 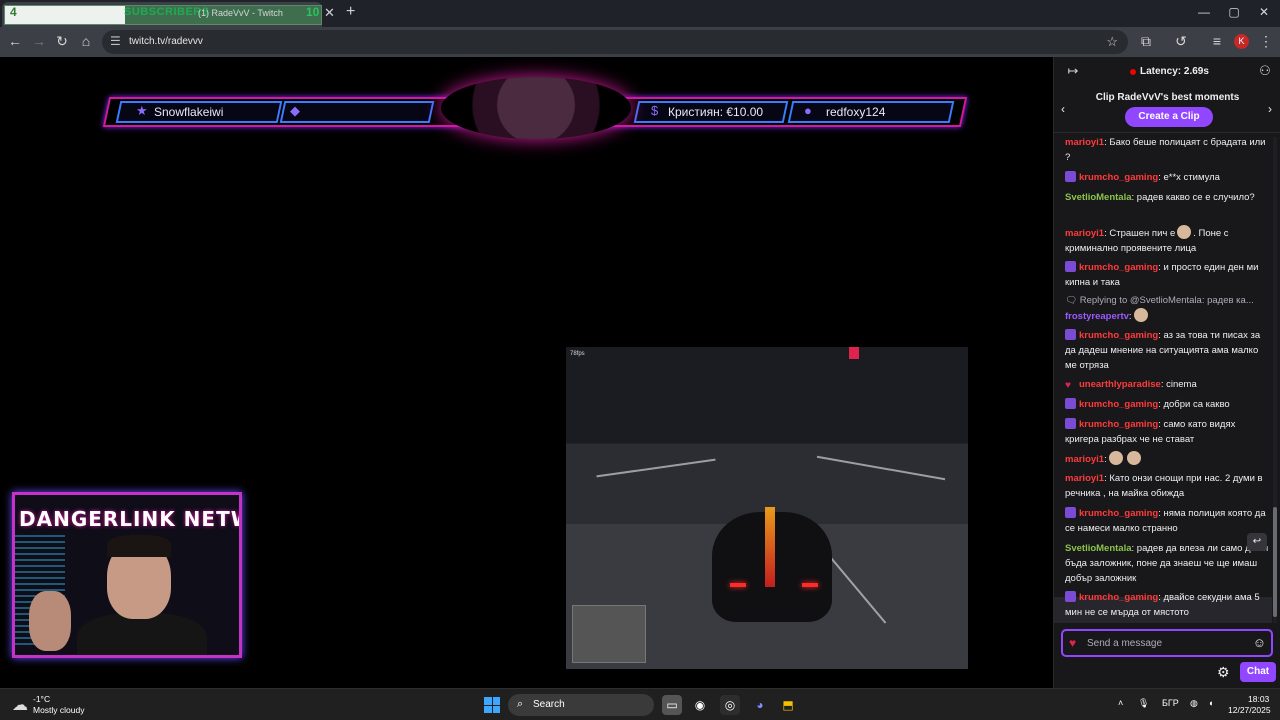 What do you see at coordinates (856, 112) in the screenshot?
I see `latest-subscriber: redfoxy124` at bounding box center [856, 112].